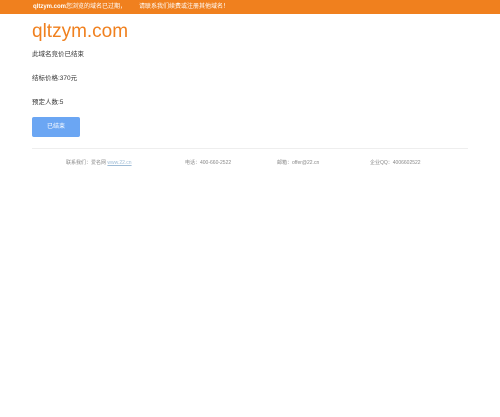 The width and height of the screenshot is (500, 417). I want to click on domain-title: qltzym.com, so click(80, 31).